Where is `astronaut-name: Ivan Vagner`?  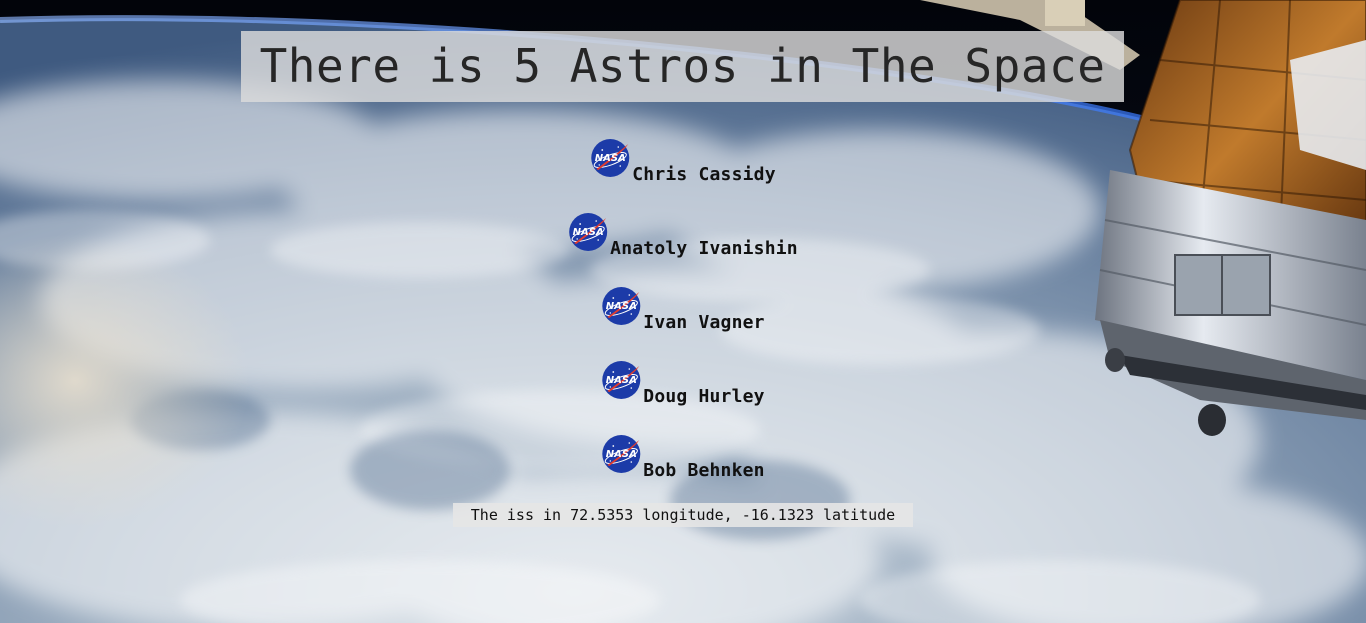 astronaut-name: Ivan Vagner is located at coordinates (704, 322).